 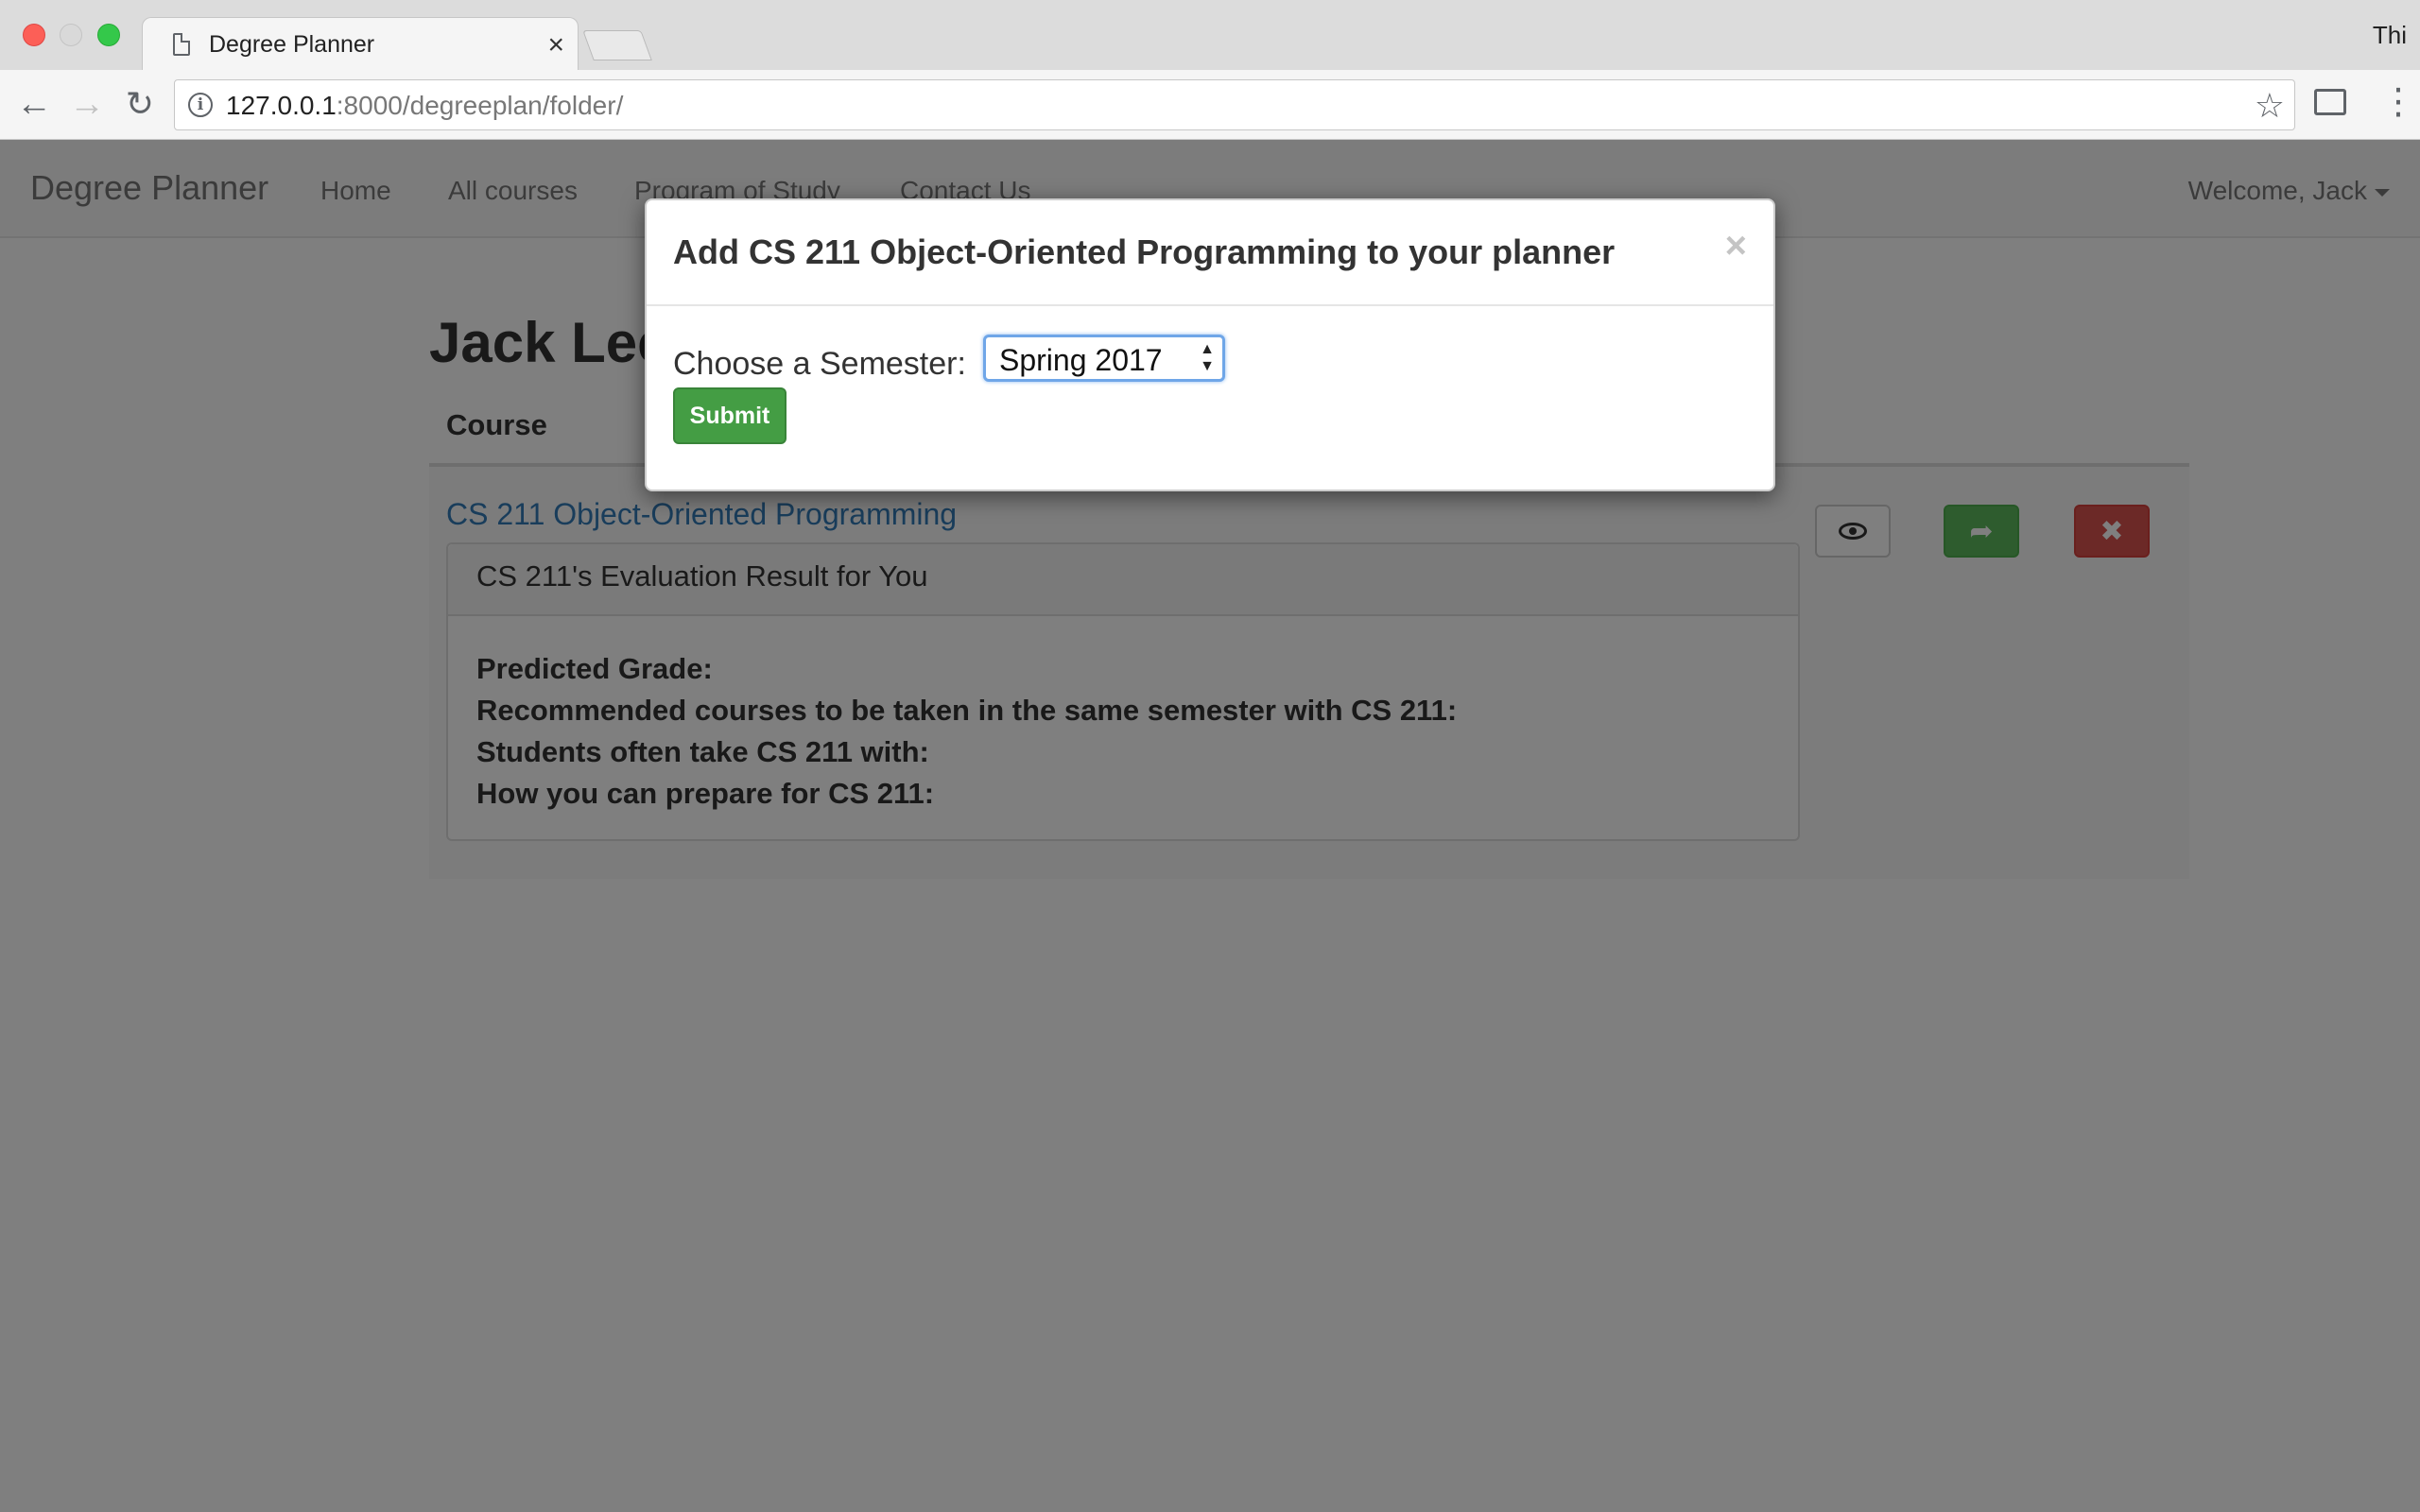 I want to click on window-maximize-button, so click(x=108, y=35).